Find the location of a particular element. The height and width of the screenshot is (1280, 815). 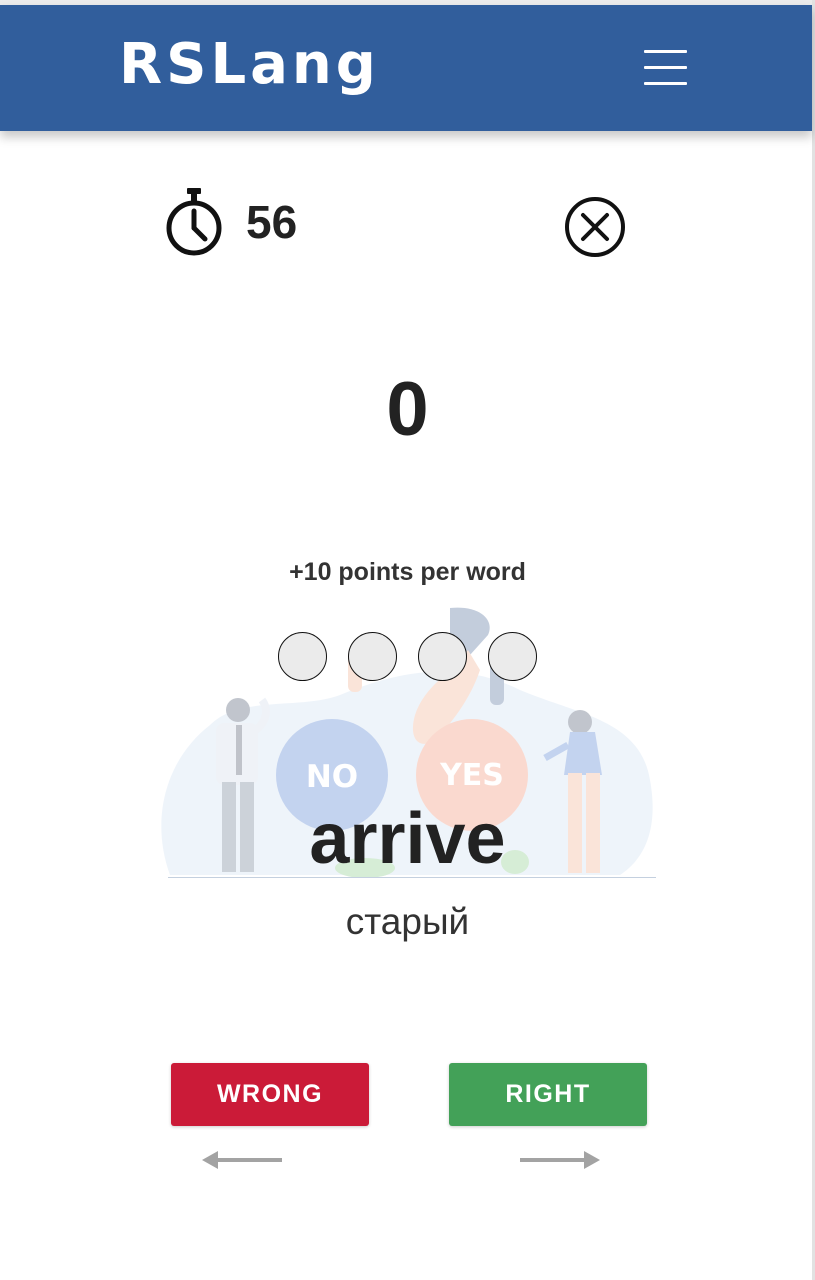

illustration-no-label: NO is located at coordinates (332, 777).